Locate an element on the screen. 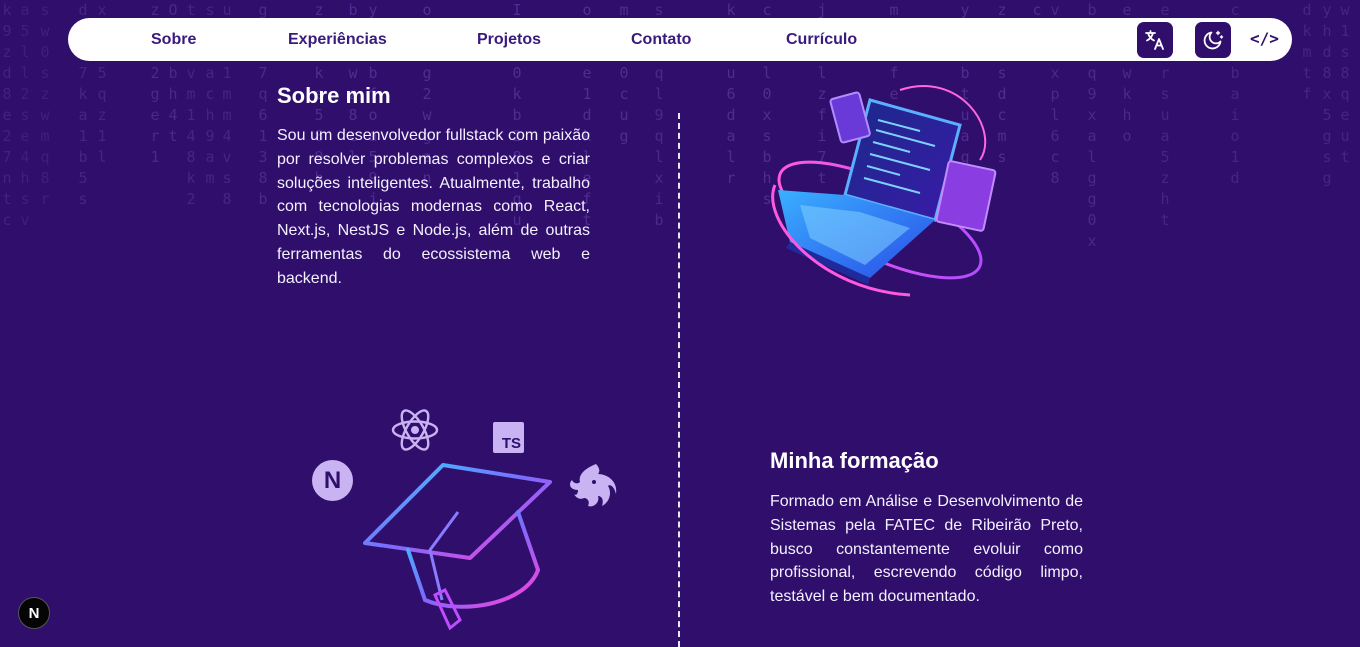  nextjs-dev-badge: N is located at coordinates (34, 613).